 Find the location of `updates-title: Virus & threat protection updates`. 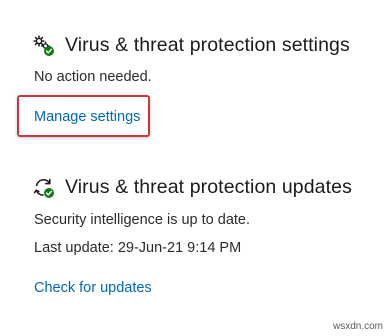

updates-title: Virus & threat protection updates is located at coordinates (208, 187).